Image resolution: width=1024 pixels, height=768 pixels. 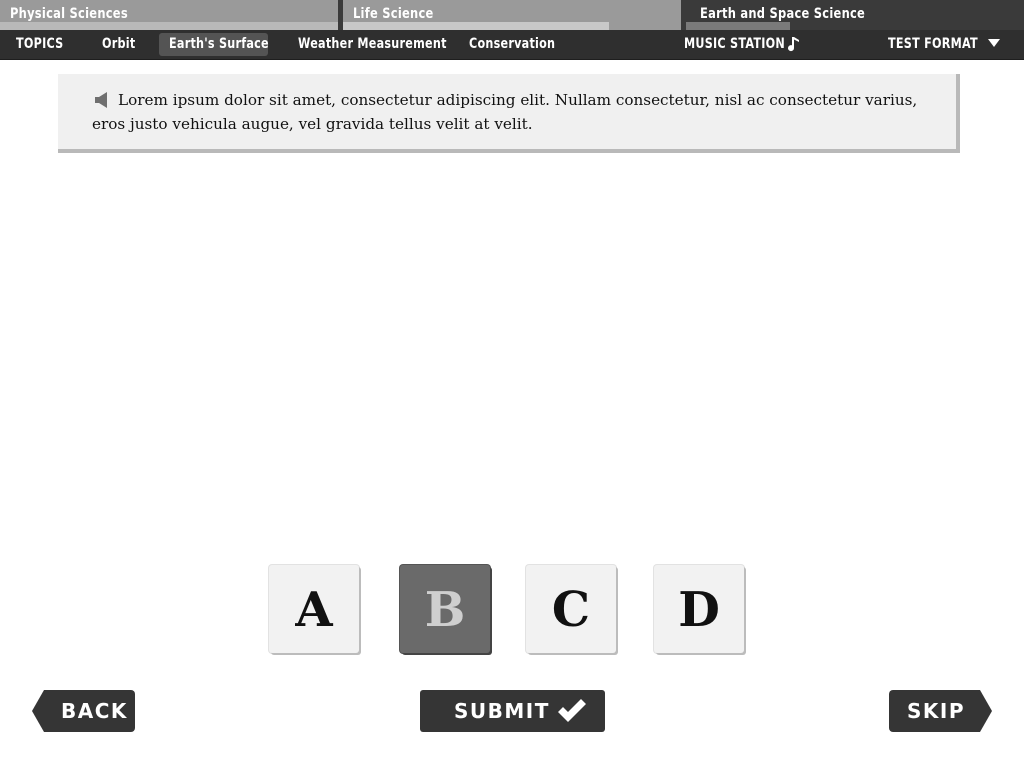 I want to click on topic-orbit: Orbit, so click(x=123, y=44).